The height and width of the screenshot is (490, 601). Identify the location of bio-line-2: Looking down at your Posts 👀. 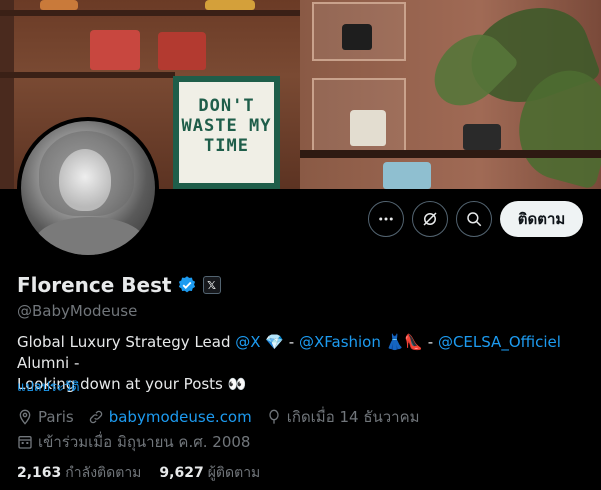
(132, 384).